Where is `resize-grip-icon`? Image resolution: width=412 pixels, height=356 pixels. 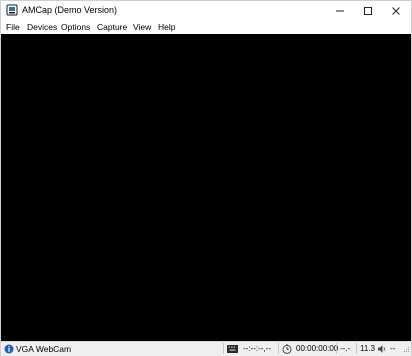
resize-grip-icon is located at coordinates (406, 349).